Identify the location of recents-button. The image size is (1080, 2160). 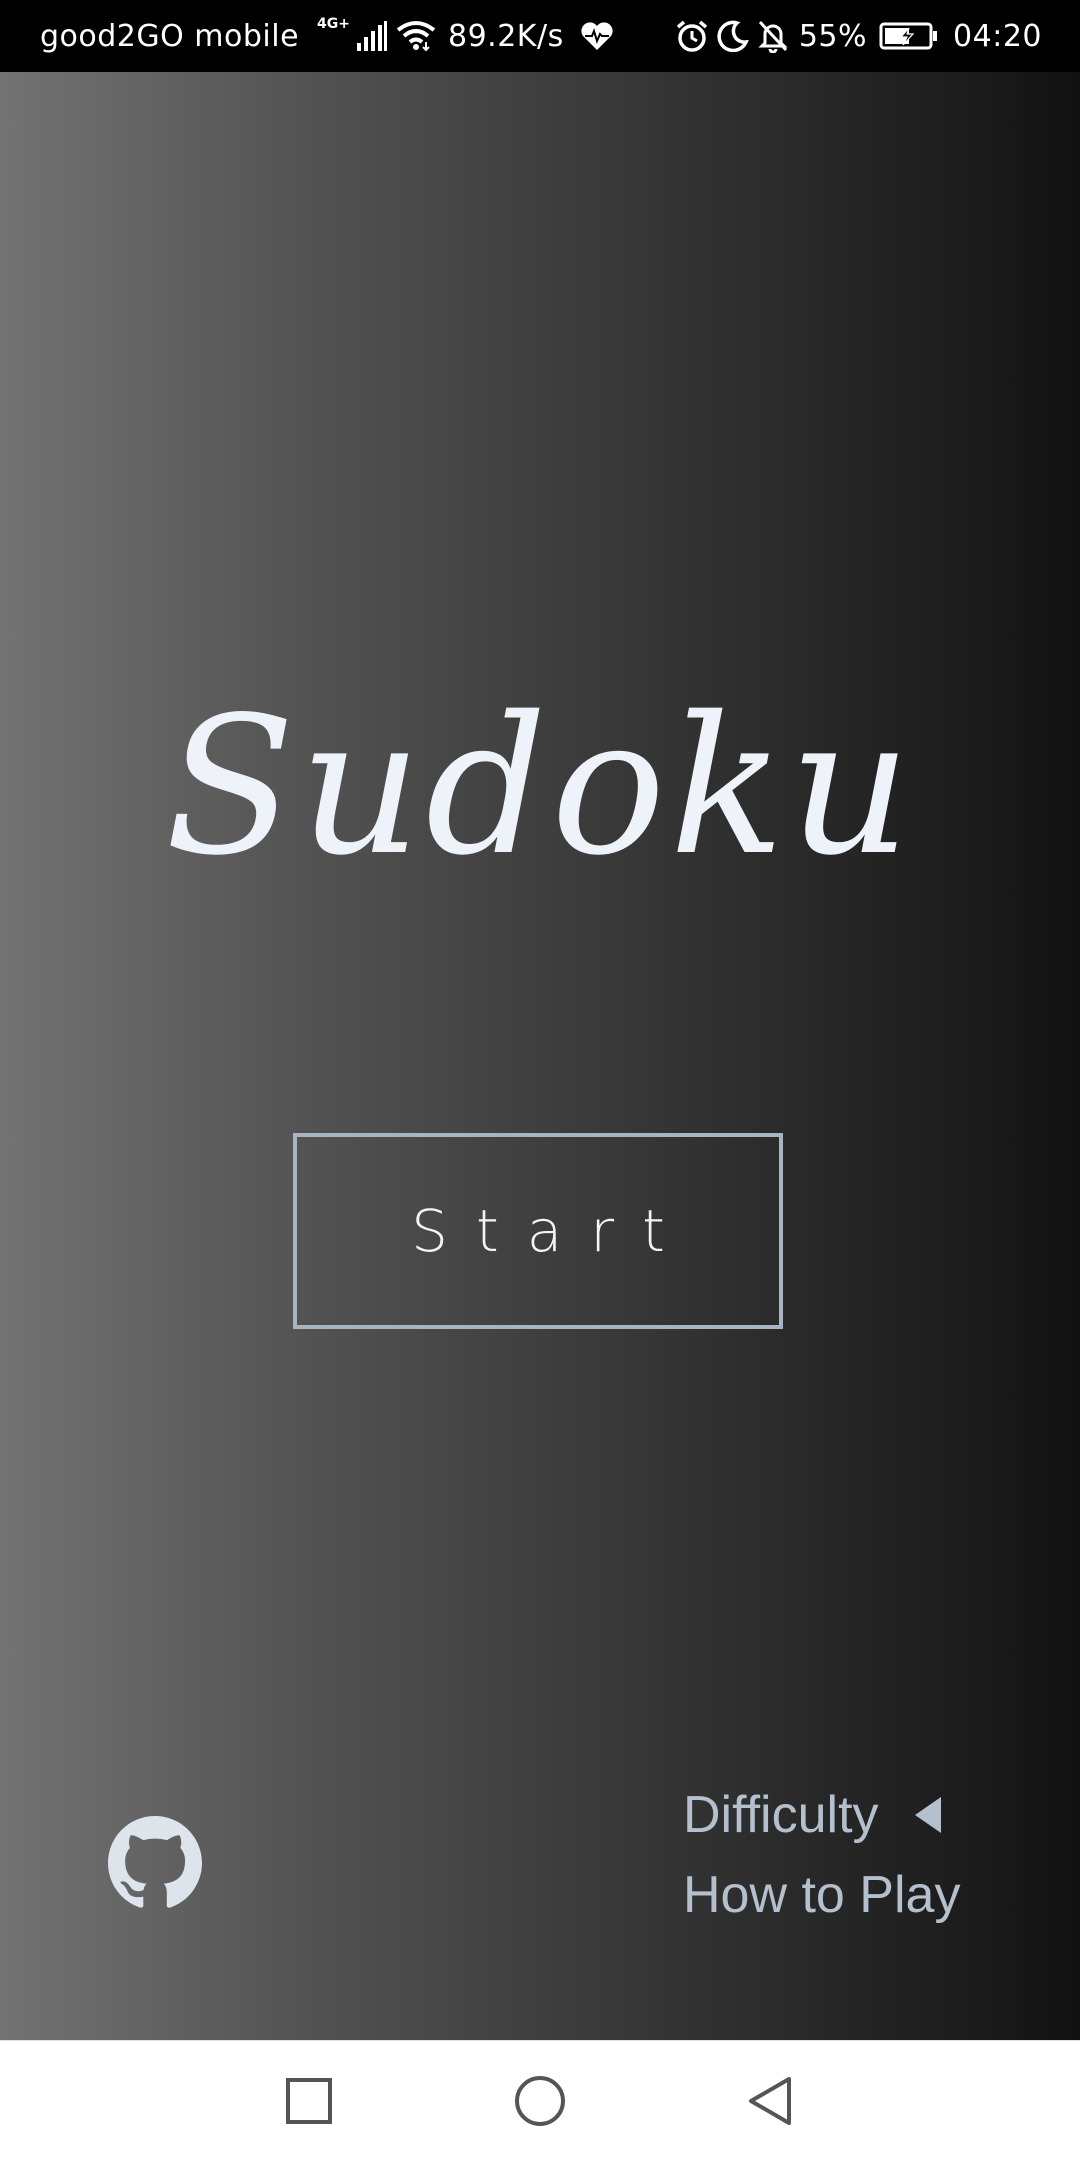
(309, 2101).